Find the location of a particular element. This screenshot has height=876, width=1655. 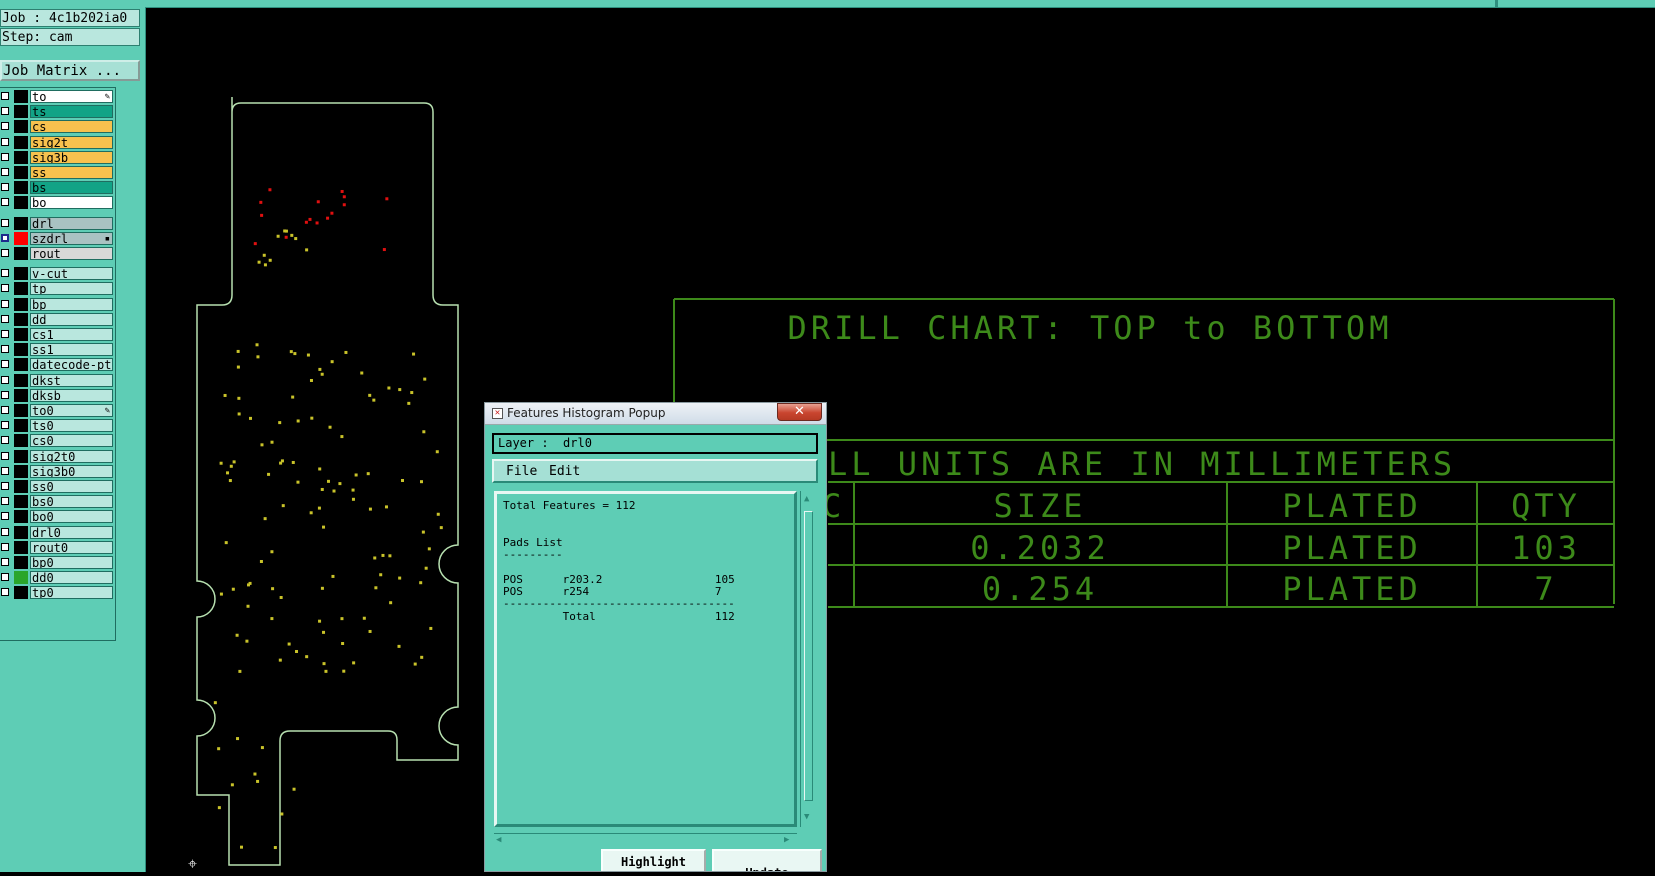

vertical-scrollbar: ▲ ▼ is located at coordinates (808, 659).